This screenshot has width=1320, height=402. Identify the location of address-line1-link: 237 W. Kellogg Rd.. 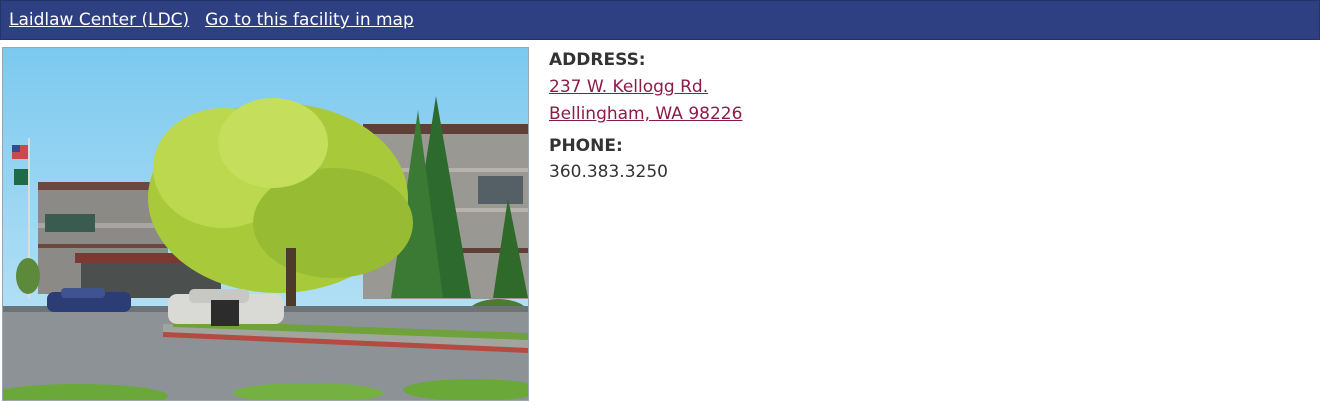
(645, 87).